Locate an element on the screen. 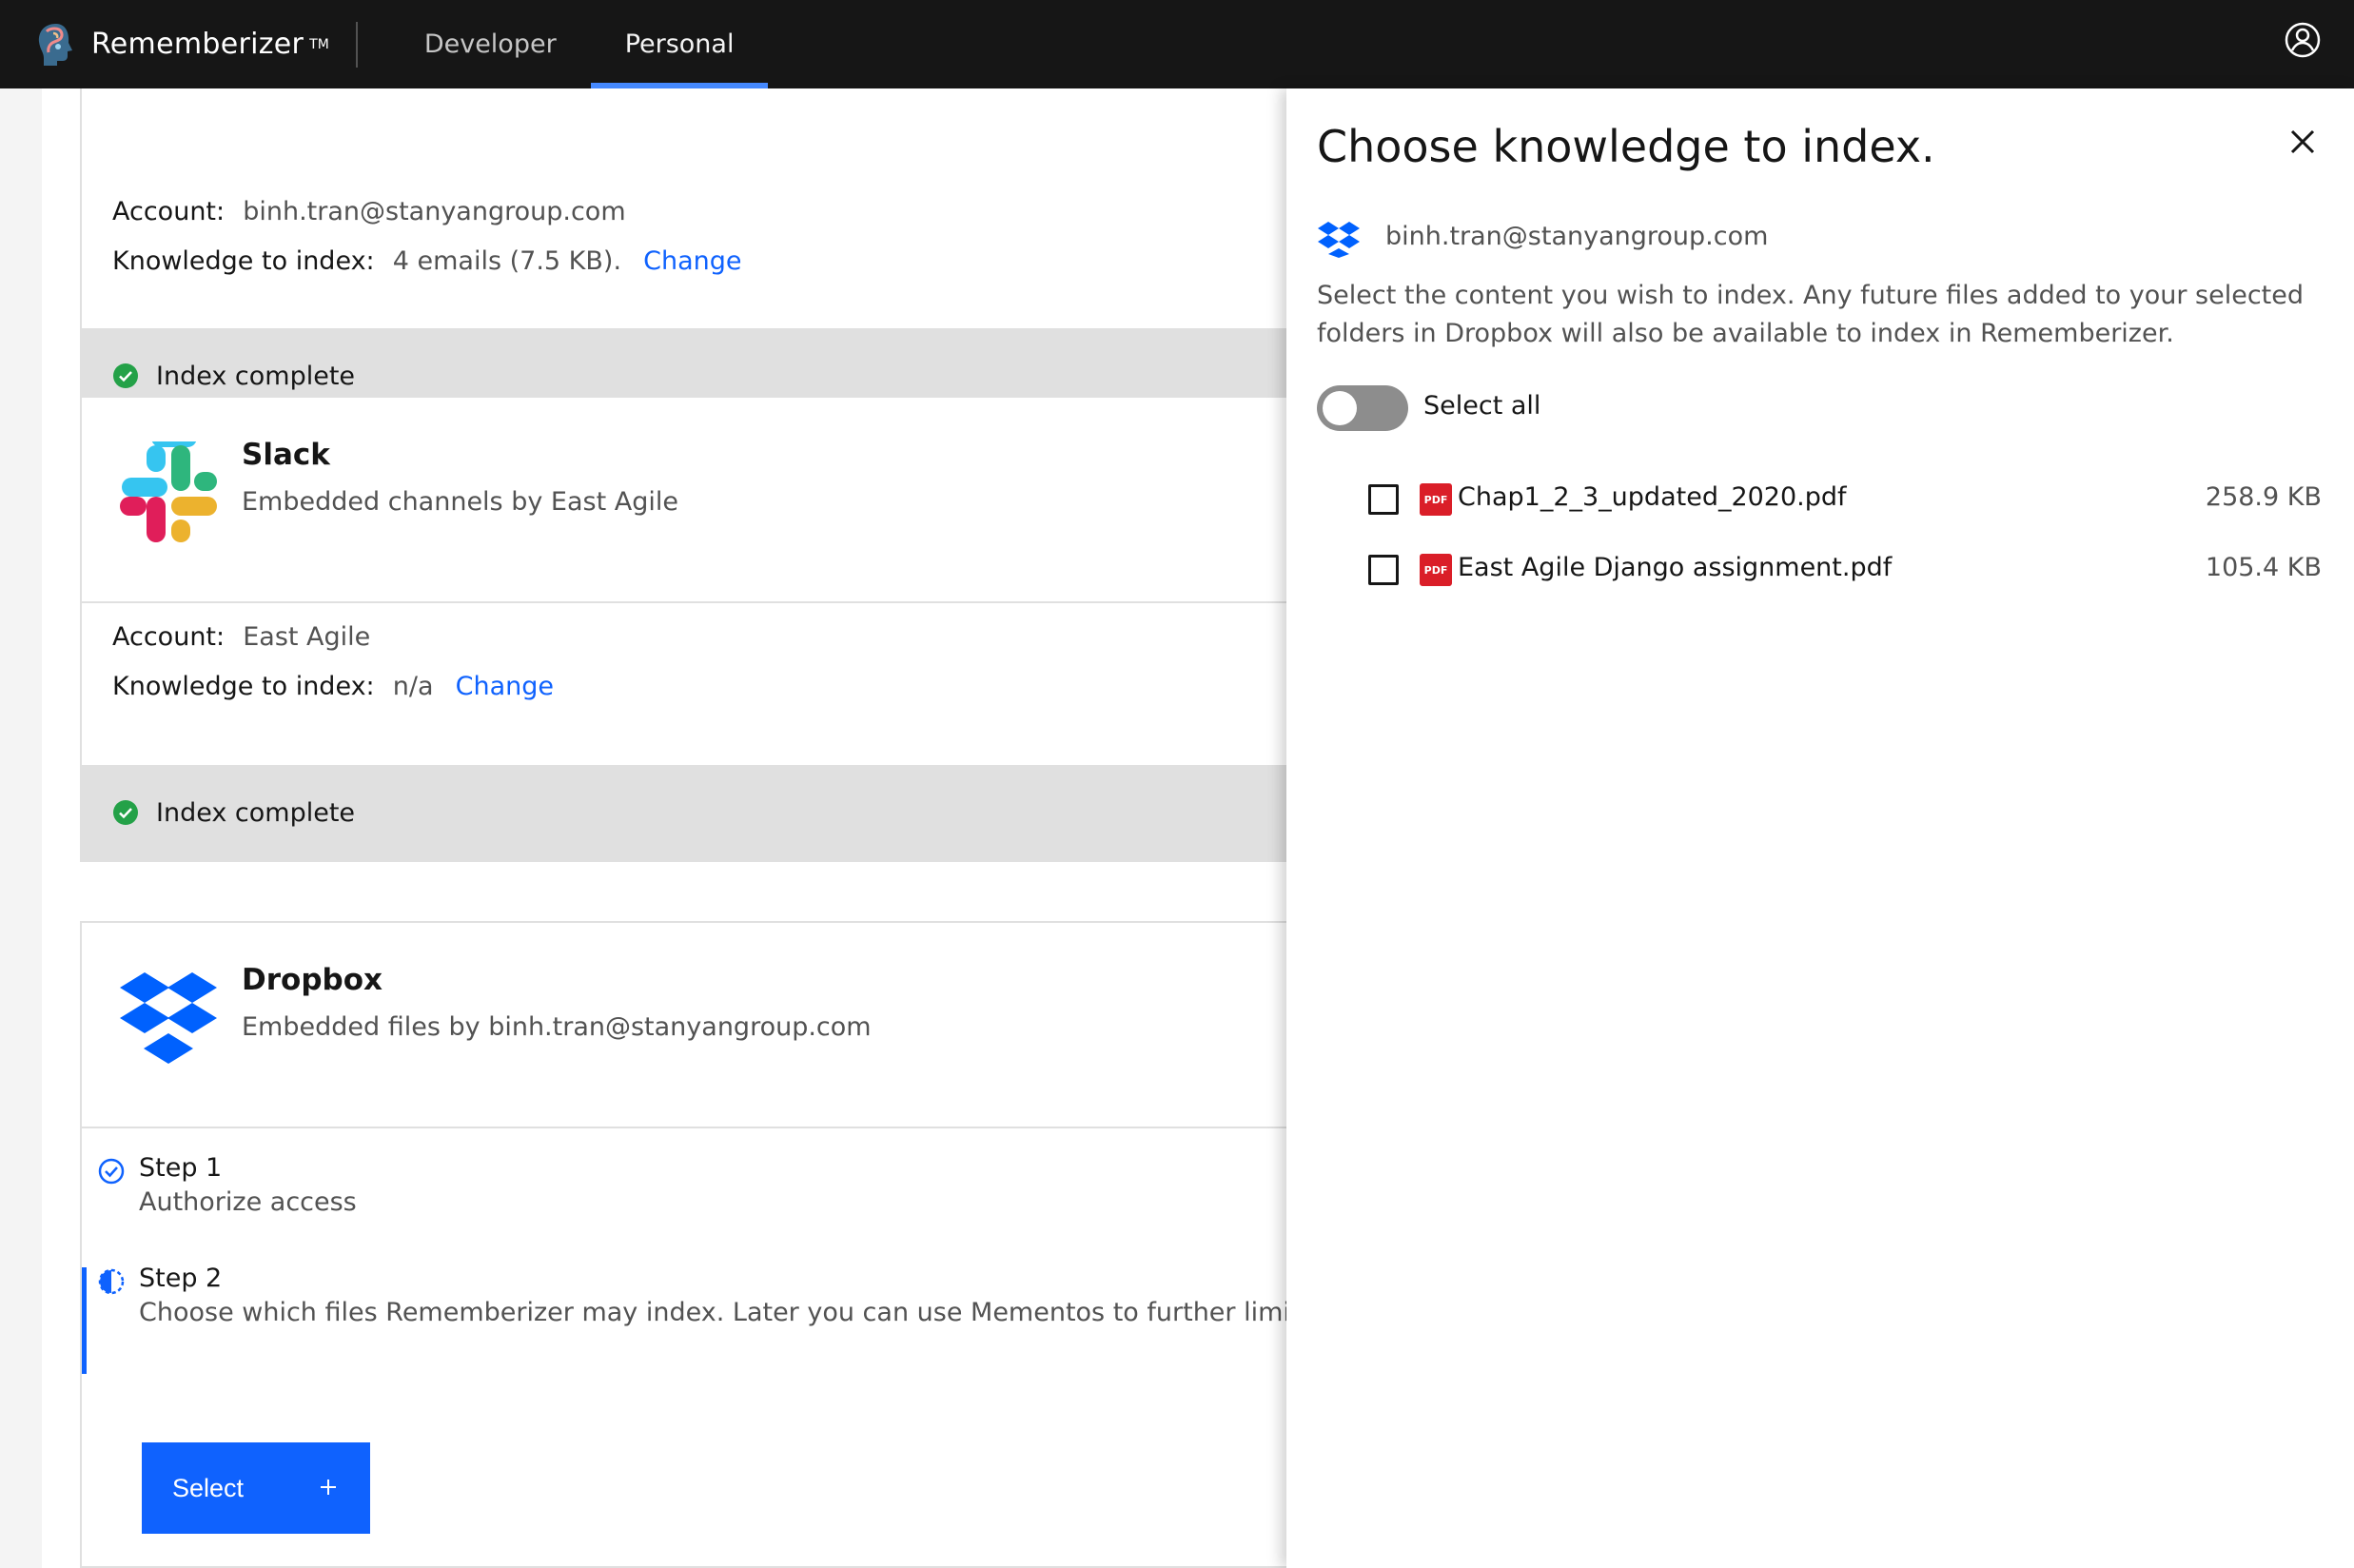 The width and height of the screenshot is (2354, 1568). select-all-toggle is located at coordinates (1362, 408).